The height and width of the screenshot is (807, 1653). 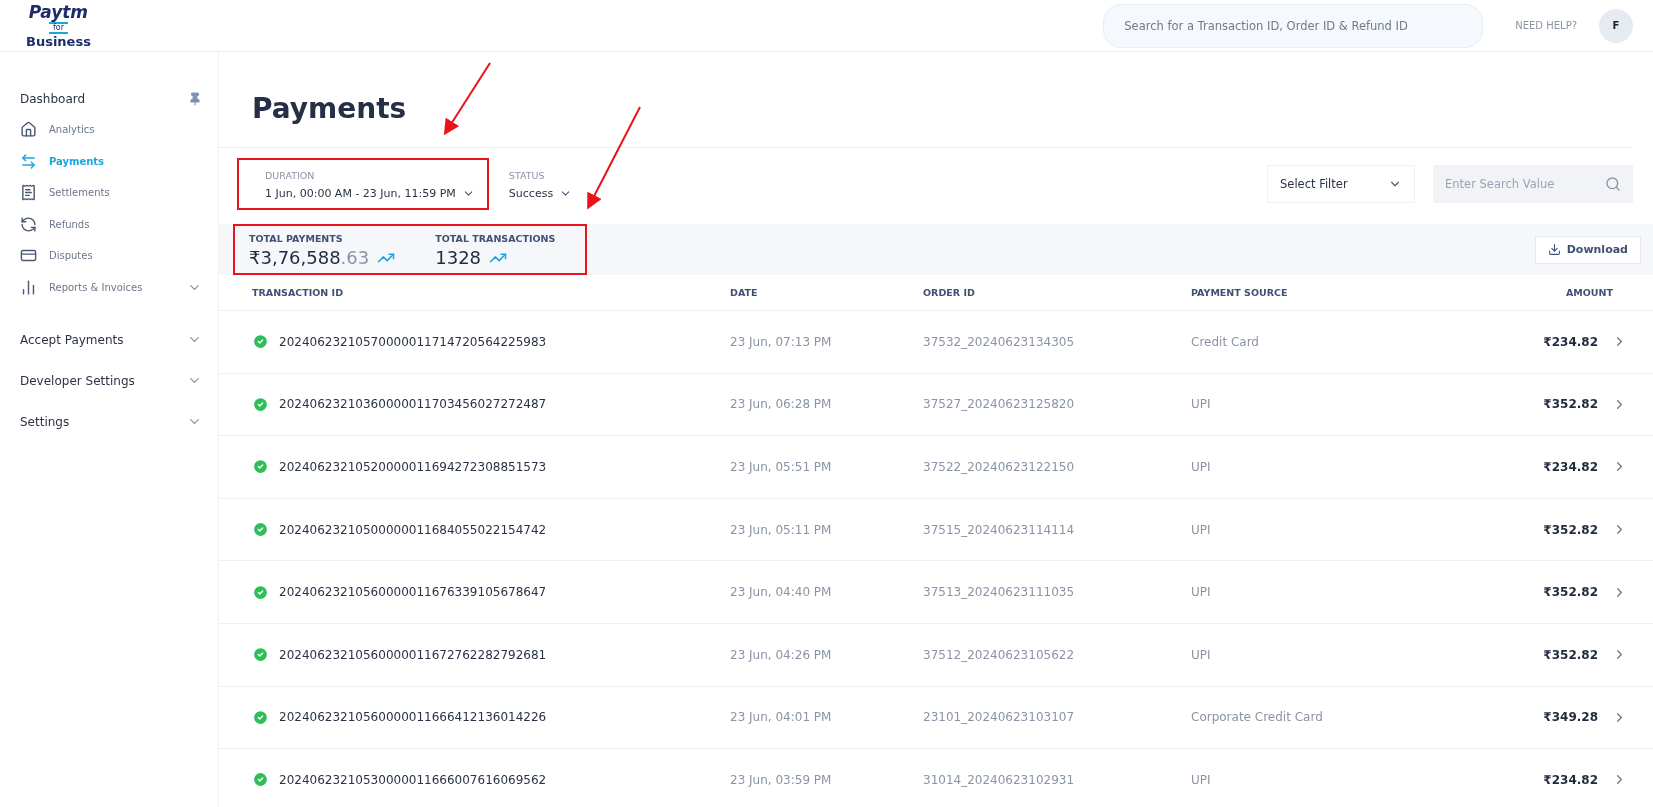 What do you see at coordinates (999, 592) in the screenshot?
I see `order-id-cell-text: 37513_20240623111035` at bounding box center [999, 592].